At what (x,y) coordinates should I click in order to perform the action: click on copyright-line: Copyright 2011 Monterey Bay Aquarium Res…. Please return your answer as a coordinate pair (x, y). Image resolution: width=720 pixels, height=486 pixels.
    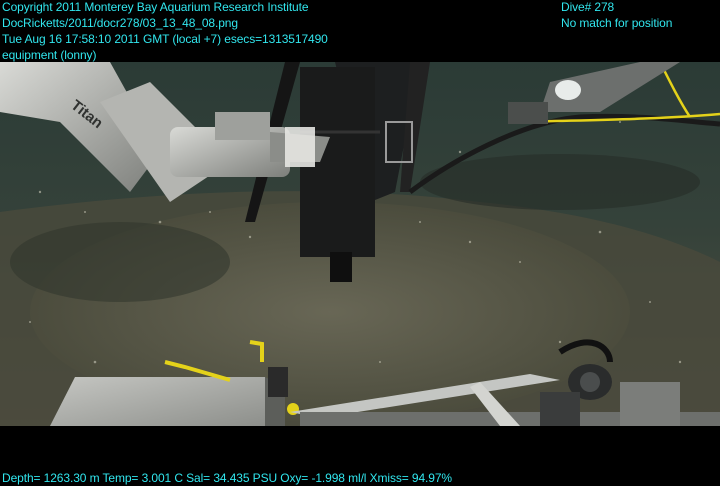
    Looking at the image, I should click on (155, 7).